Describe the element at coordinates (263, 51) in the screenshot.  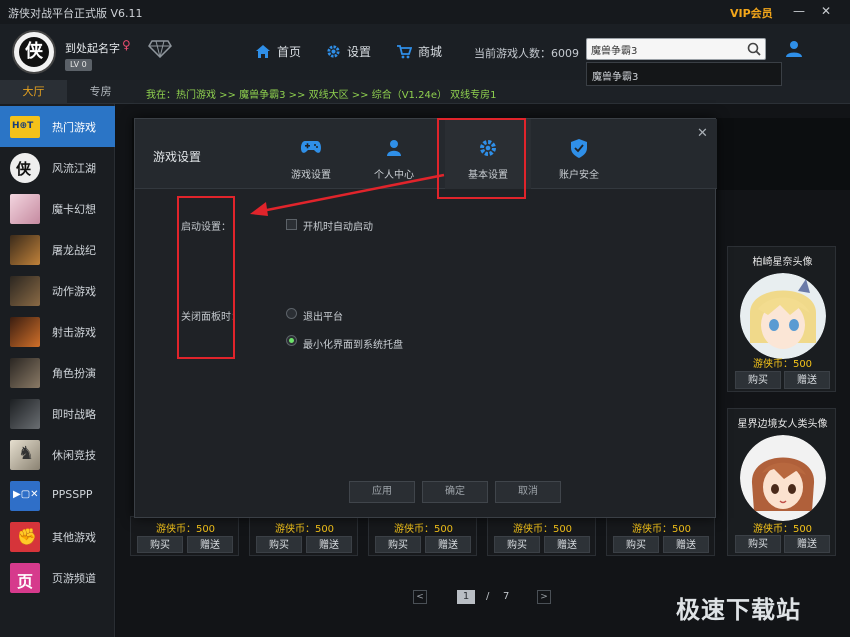
I see `home-icon` at that location.